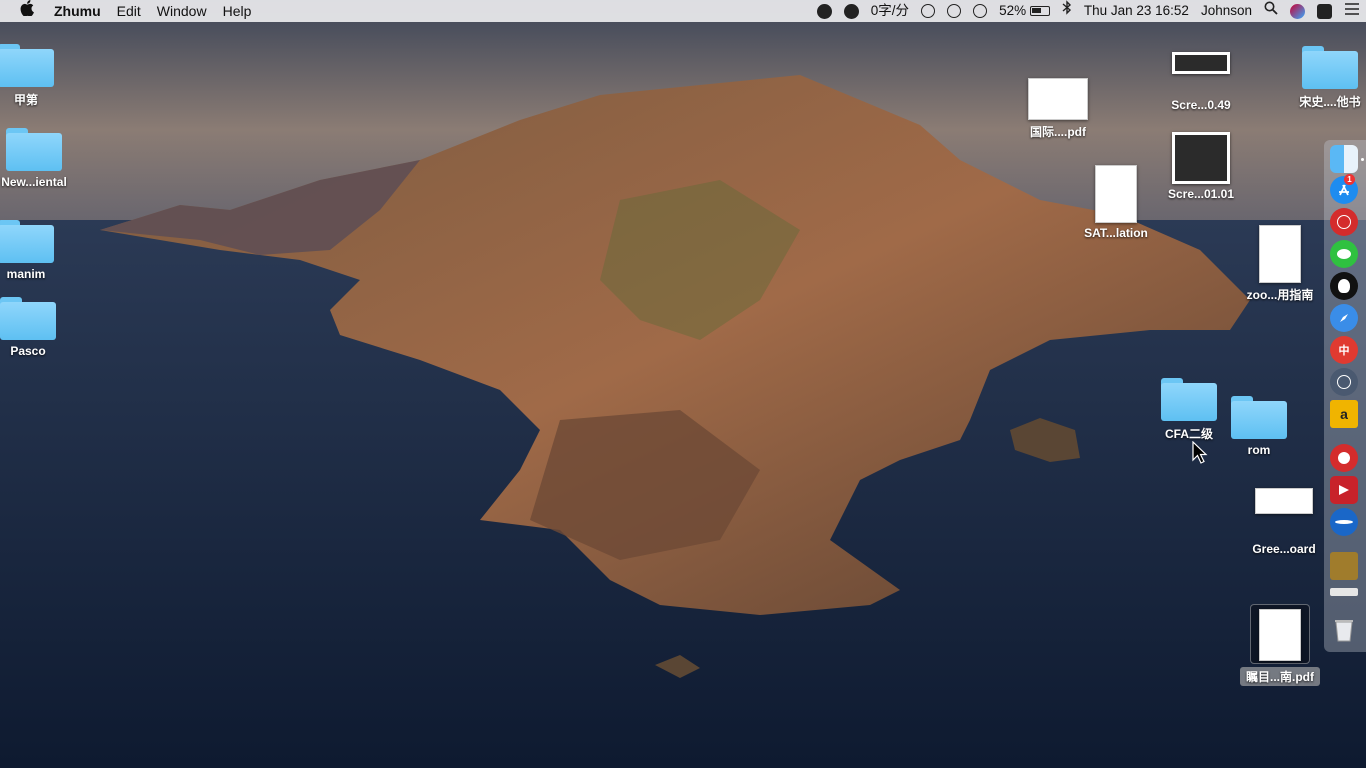 The height and width of the screenshot is (768, 1366). I want to click on app-store-icon: 1, so click(1344, 189).